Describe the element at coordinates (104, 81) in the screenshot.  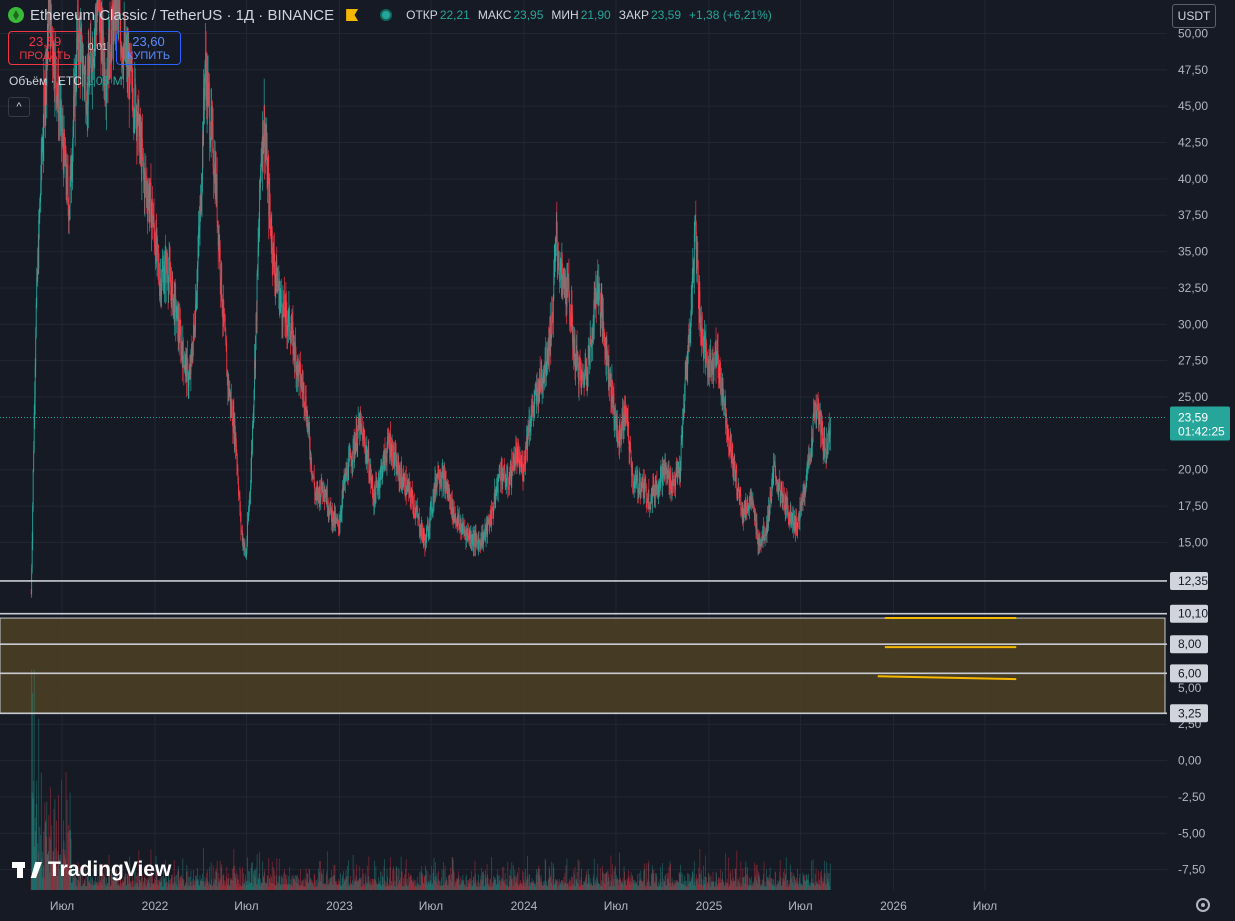
I see `volume-value: 1,05 M` at that location.